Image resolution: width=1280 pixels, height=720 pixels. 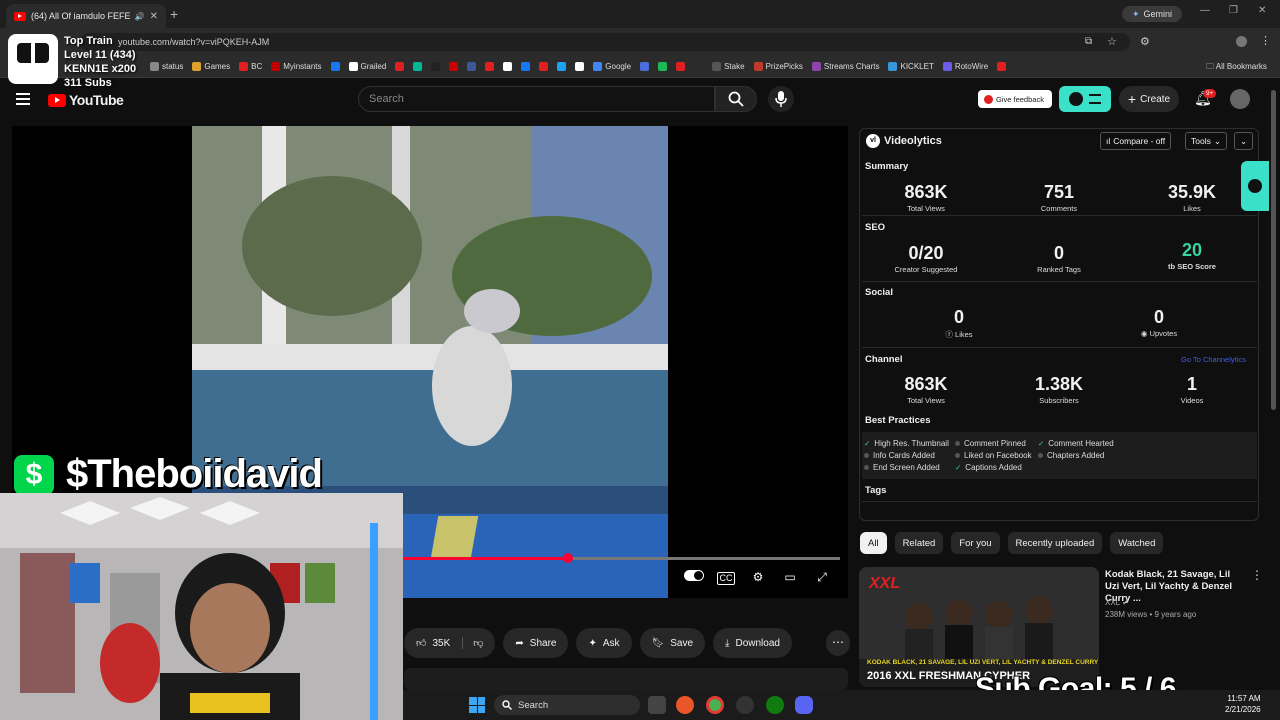 I want to click on bookmark-item: Streams Charts, so click(x=845, y=66).